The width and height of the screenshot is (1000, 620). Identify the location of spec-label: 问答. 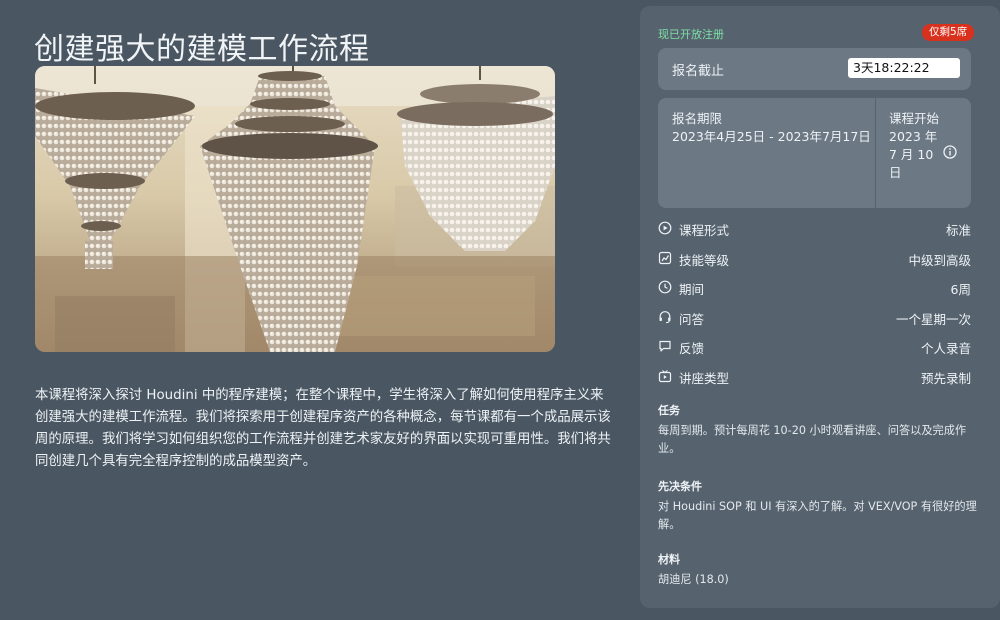
(692, 319).